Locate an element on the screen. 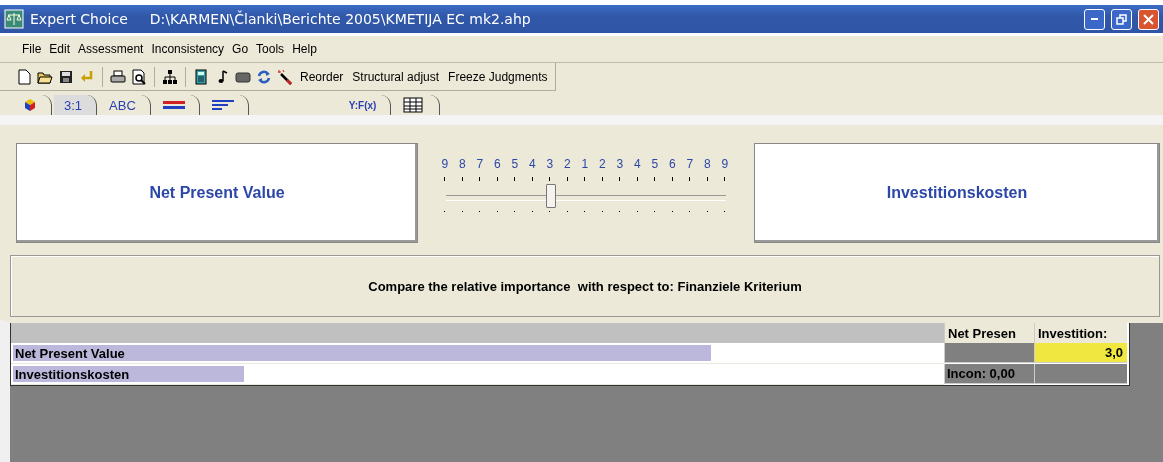 Image resolution: width=1163 pixels, height=462 pixels. judgment-cell: 3,0 is located at coordinates (1080, 353).